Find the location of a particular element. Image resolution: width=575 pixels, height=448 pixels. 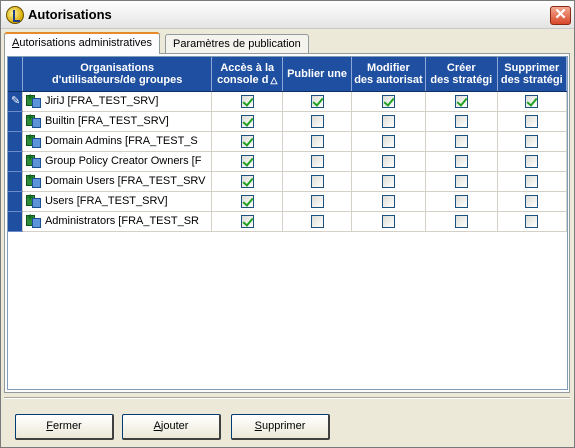

group-name: Users [FRA_TEST_SRV] is located at coordinates (106, 200).